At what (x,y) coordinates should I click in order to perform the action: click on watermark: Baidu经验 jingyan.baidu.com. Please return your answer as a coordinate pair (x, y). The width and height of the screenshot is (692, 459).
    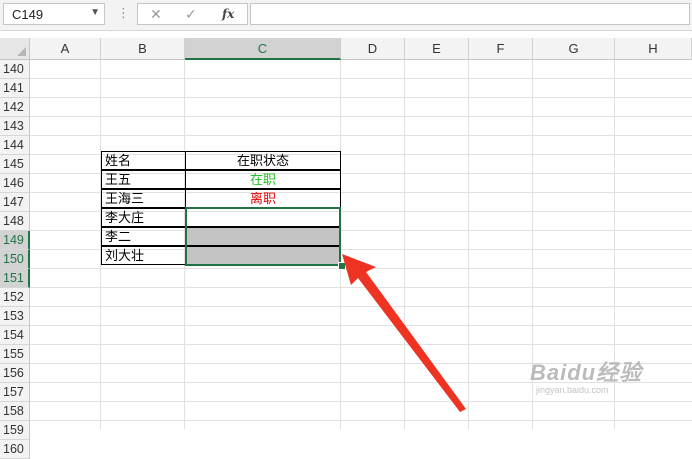
    Looking at the image, I should click on (586, 375).